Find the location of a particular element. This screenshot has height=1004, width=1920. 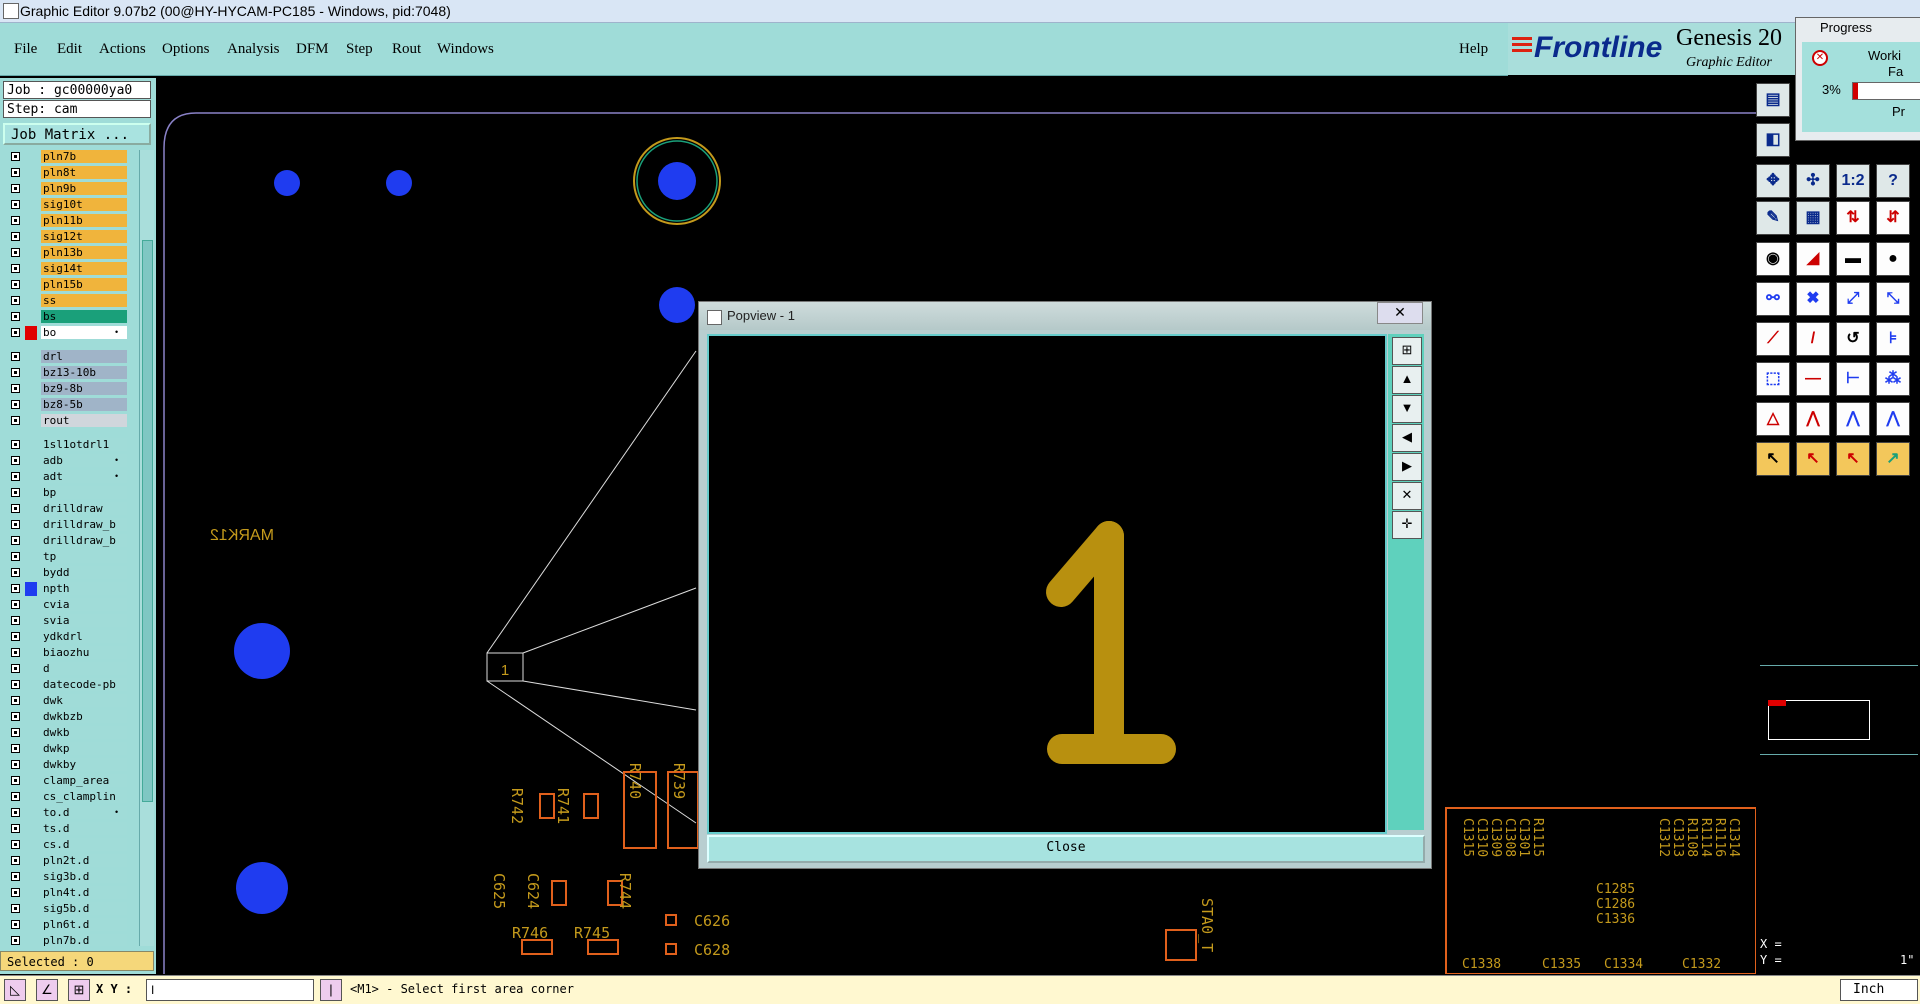

layer-name: pln8t is located at coordinates (84, 172).